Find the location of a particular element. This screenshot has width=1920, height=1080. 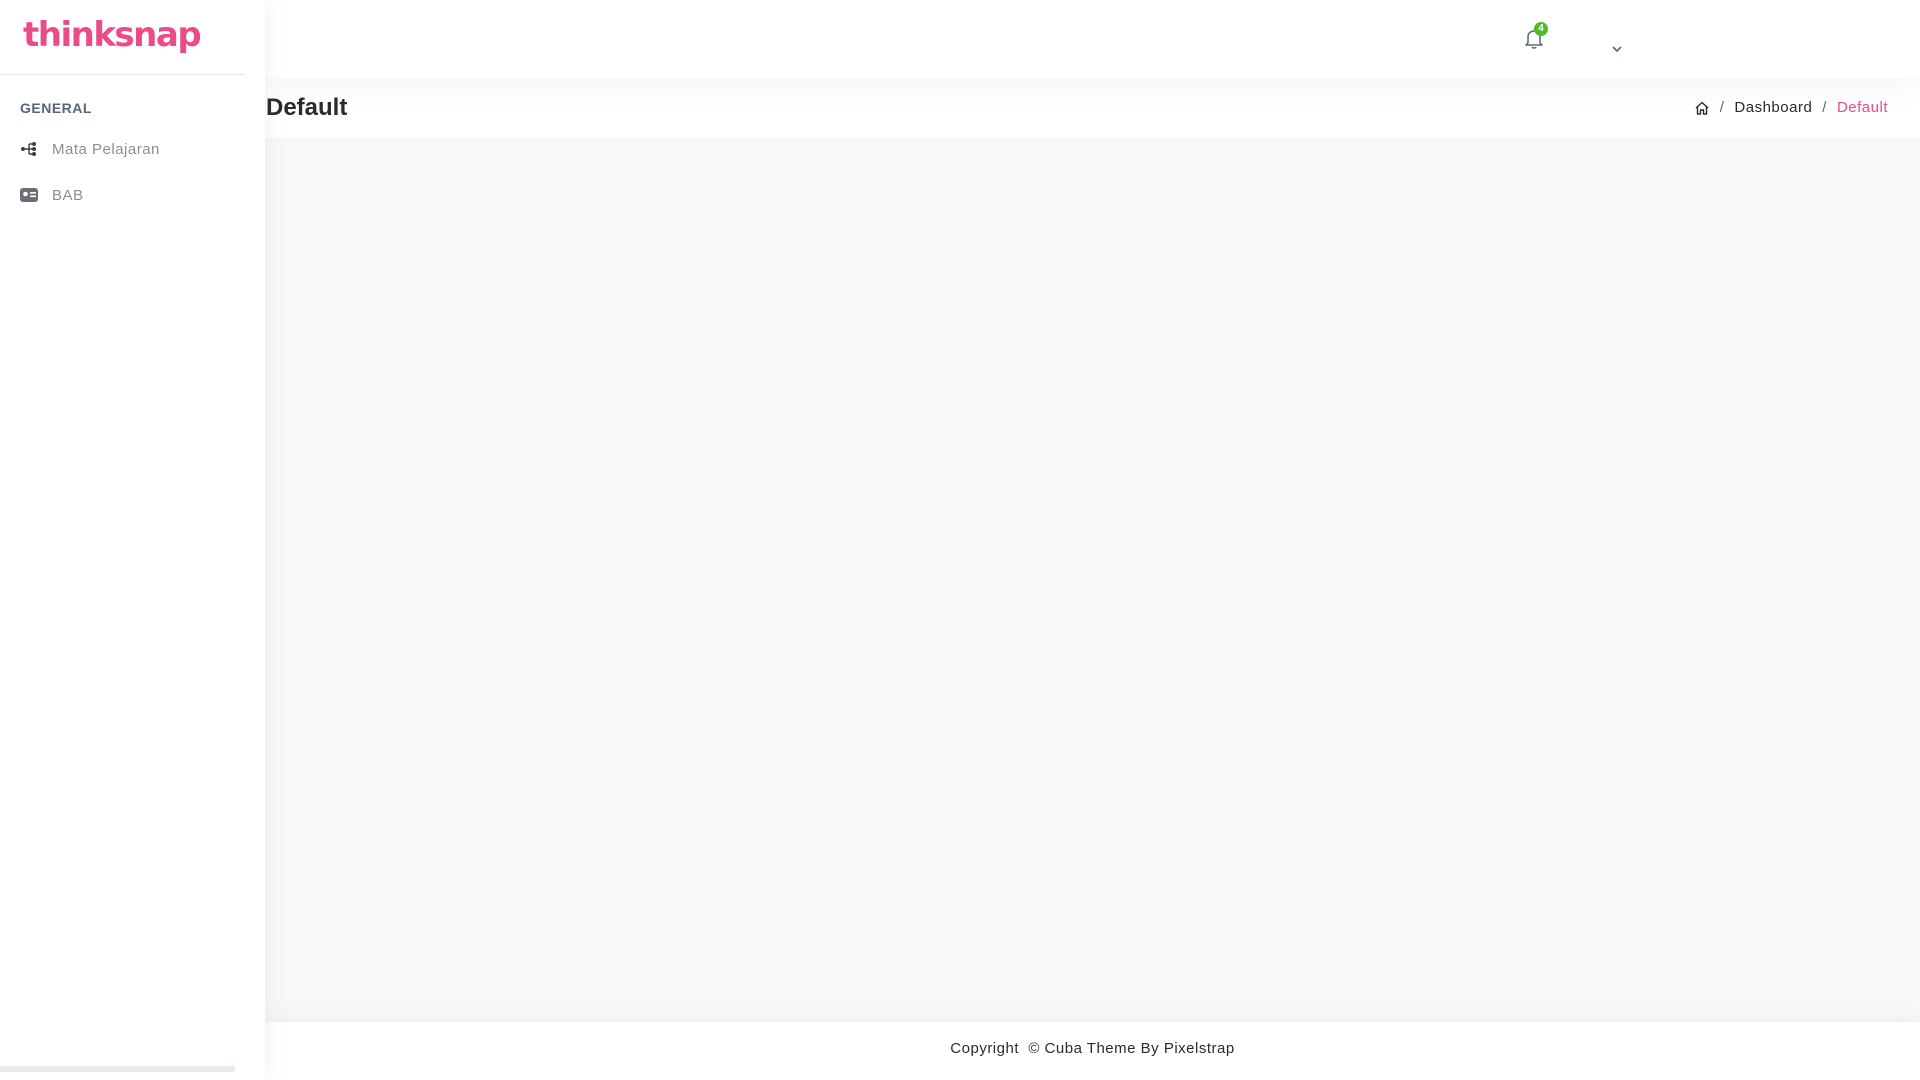

page-title: Default is located at coordinates (307, 107).